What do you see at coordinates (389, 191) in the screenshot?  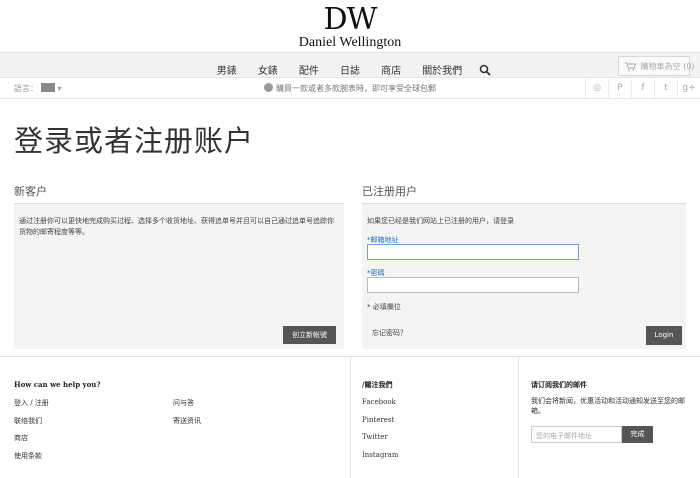 I see `registered-user-title: 已注册用户` at bounding box center [389, 191].